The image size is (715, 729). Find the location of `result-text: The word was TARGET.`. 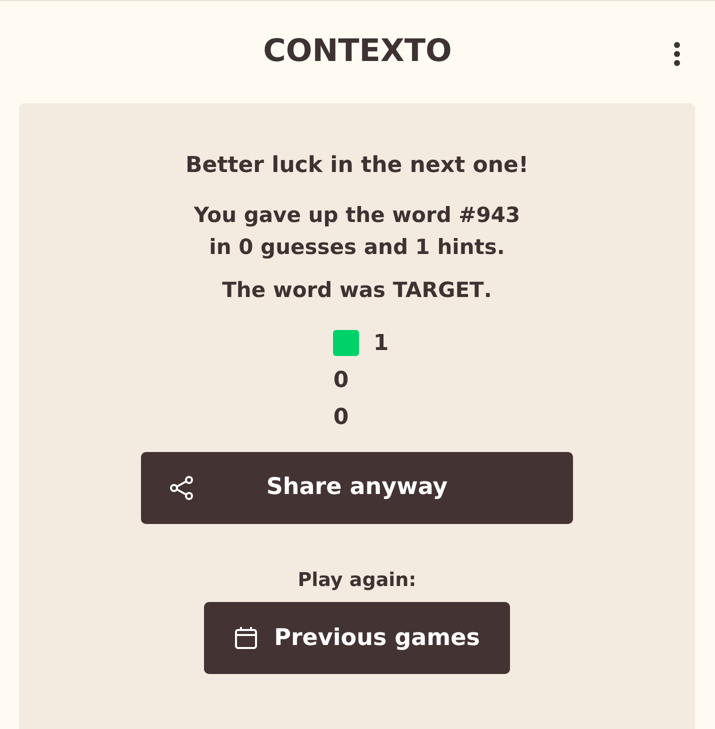

result-text: The word was TARGET. is located at coordinates (357, 290).